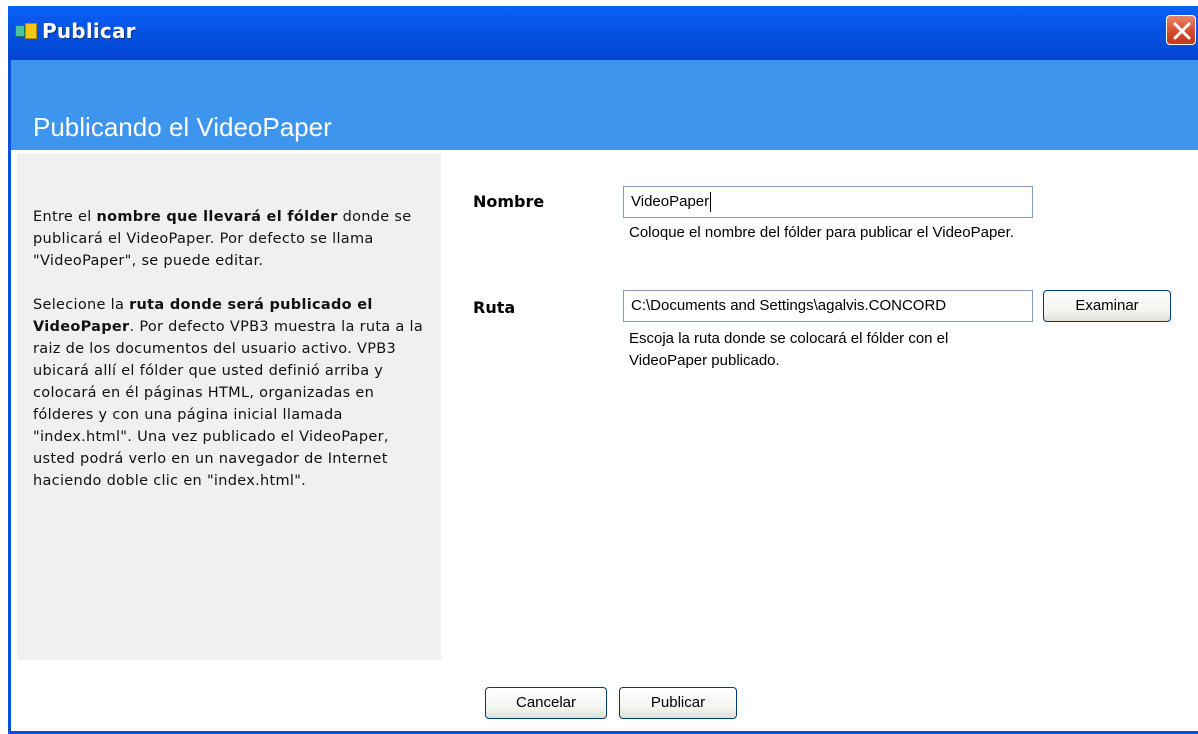 The height and width of the screenshot is (734, 1198). What do you see at coordinates (604, 105) in the screenshot?
I see `header-band: Publicando el VideoPaper` at bounding box center [604, 105].